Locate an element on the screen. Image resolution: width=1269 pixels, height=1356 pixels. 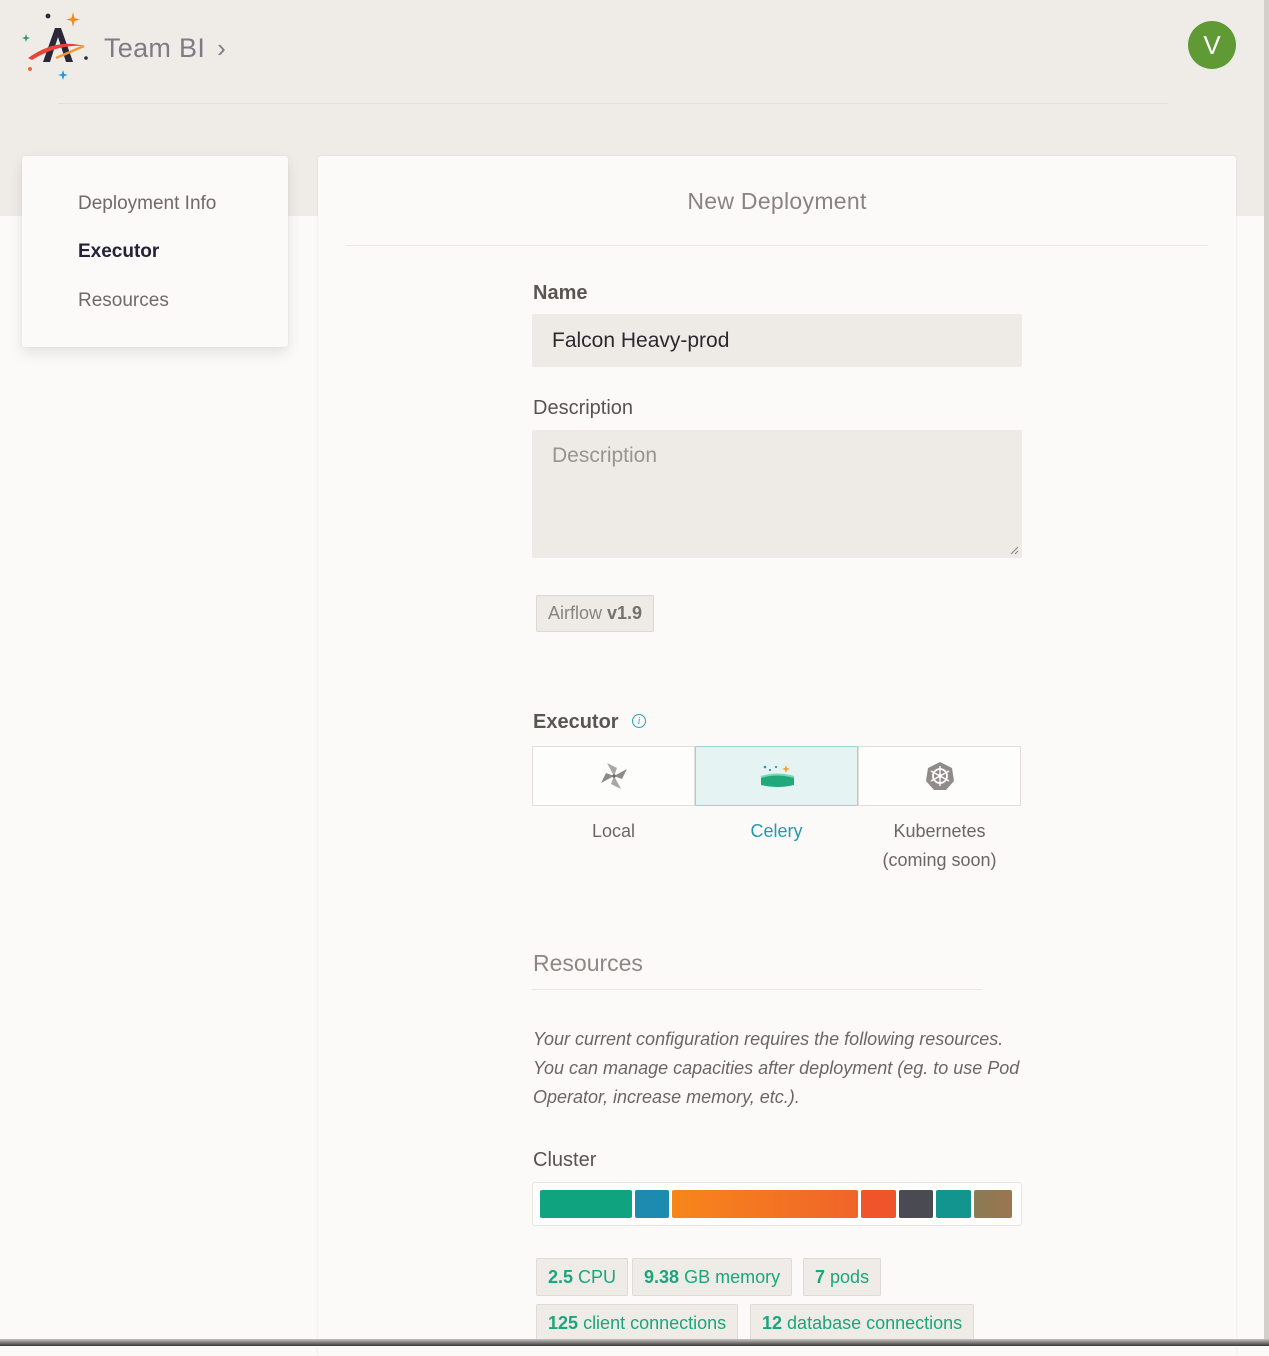
kubernetes-sublabel: (coming soon) is located at coordinates (939, 860).